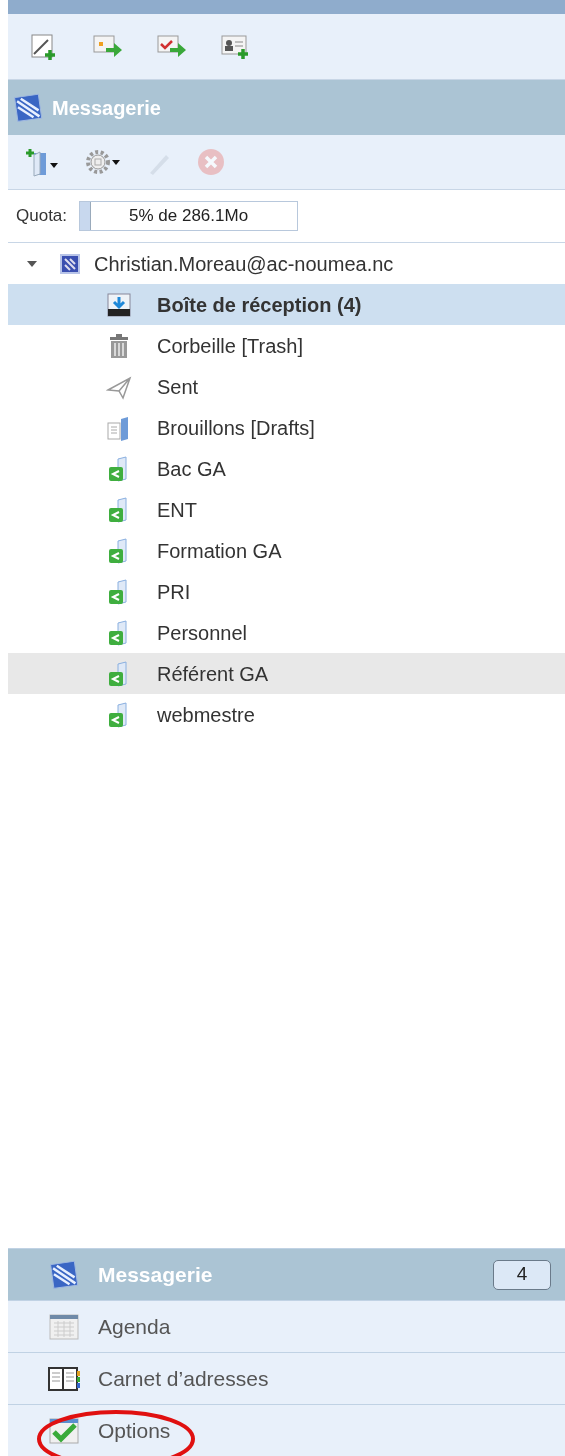  What do you see at coordinates (286, 1378) in the screenshot?
I see `nav-item: Carnet d’adresses` at bounding box center [286, 1378].